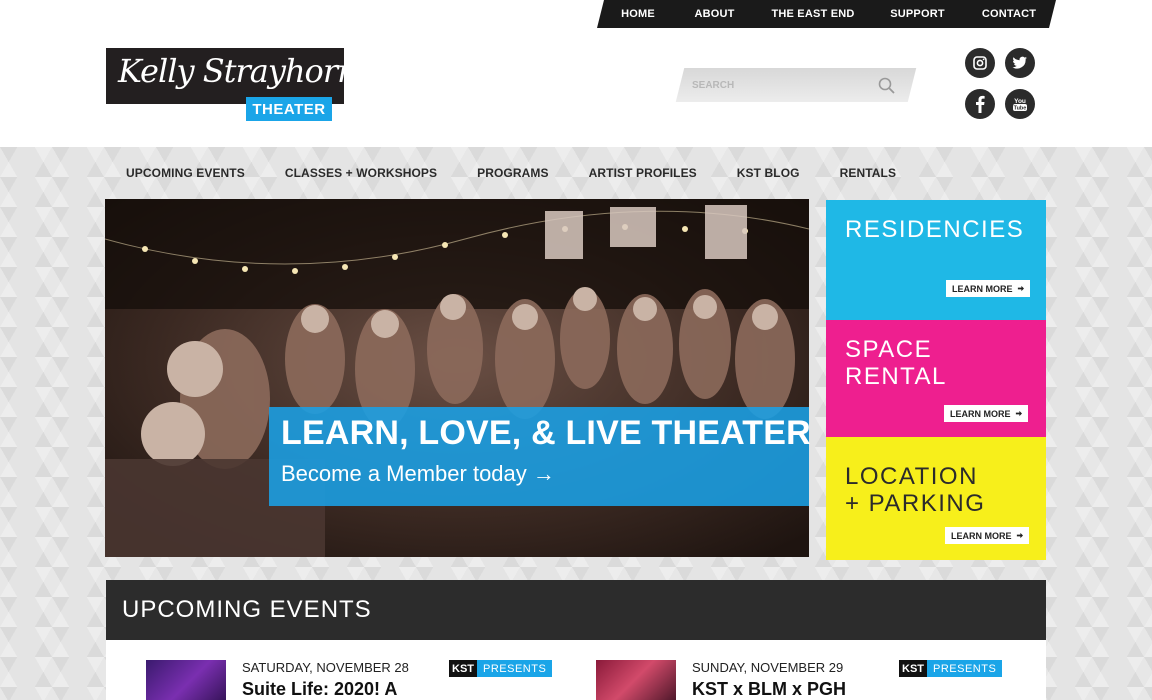 The height and width of the screenshot is (700, 1152). What do you see at coordinates (935, 229) in the screenshot?
I see `tile-title: RESIDENCIES` at bounding box center [935, 229].